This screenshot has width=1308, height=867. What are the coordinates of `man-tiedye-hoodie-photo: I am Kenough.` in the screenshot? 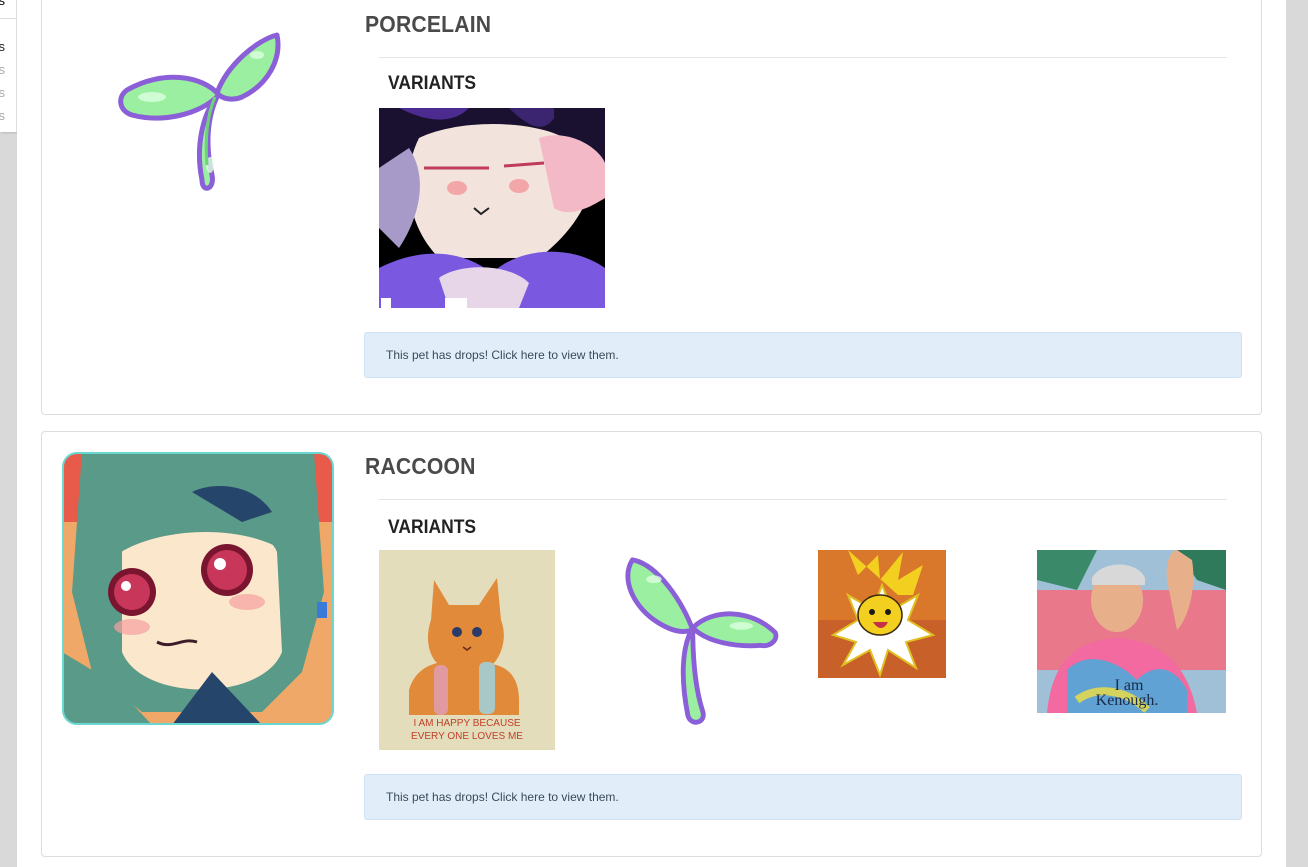 It's located at (1131, 631).